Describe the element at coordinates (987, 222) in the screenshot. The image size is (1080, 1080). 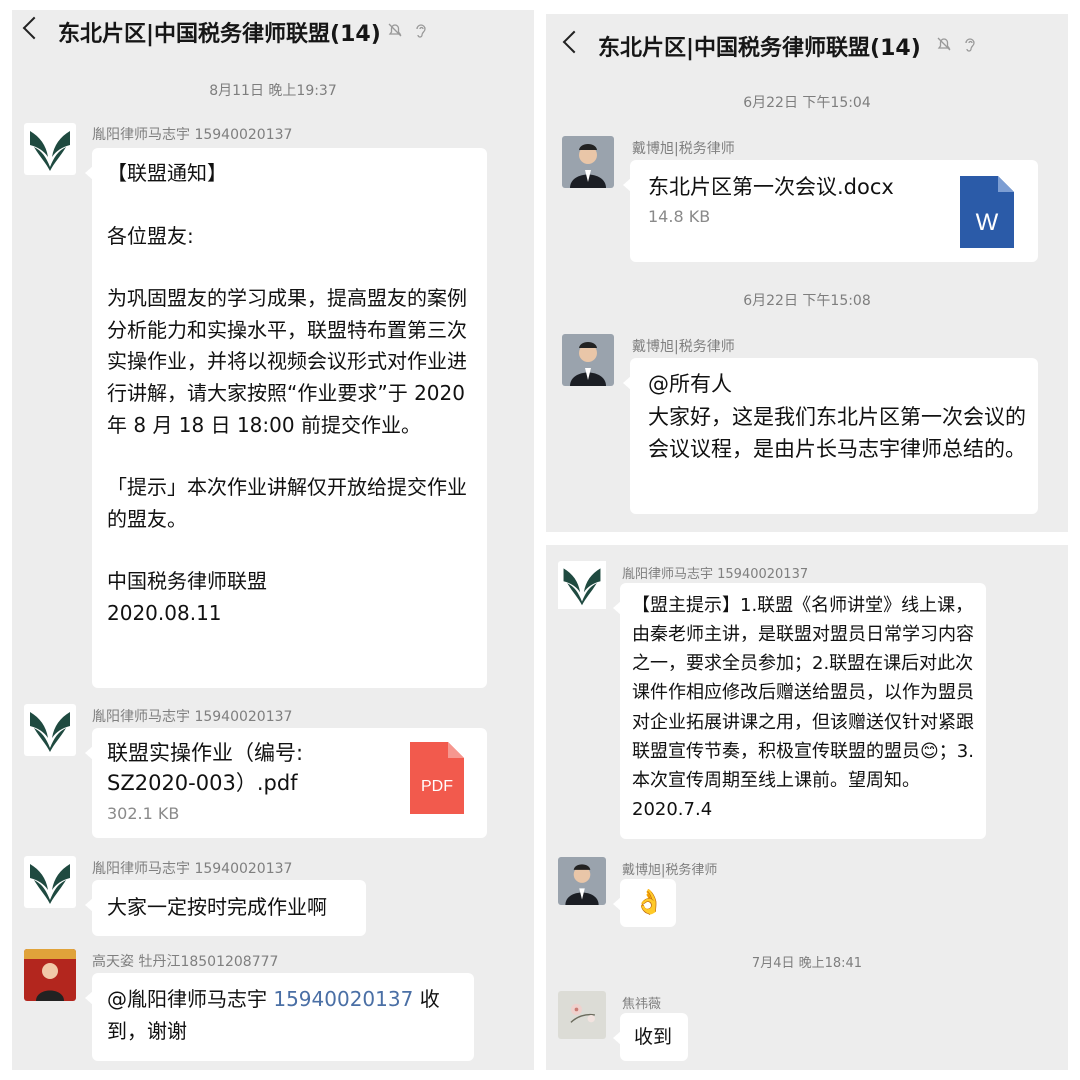
I see `file-type-label: W` at that location.